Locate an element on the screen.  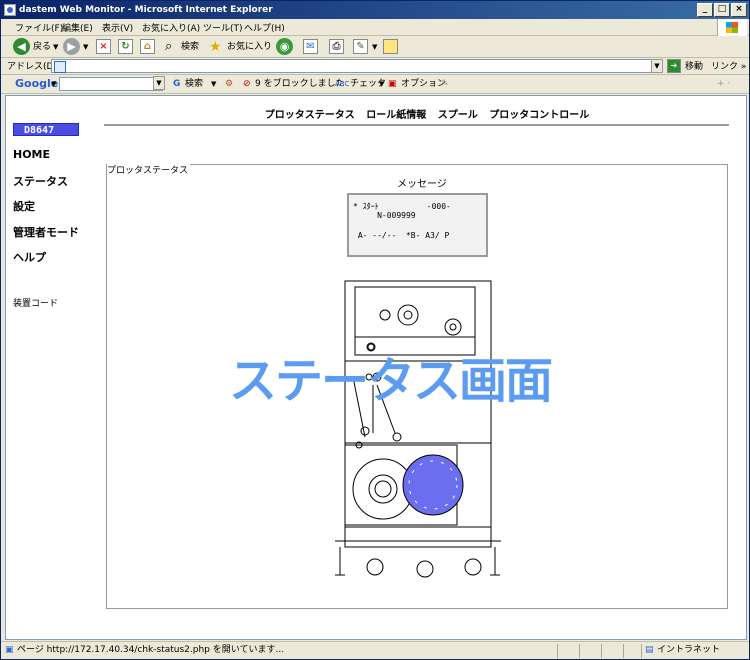
page-loading-icon: ▣ is located at coordinates (9, 650).